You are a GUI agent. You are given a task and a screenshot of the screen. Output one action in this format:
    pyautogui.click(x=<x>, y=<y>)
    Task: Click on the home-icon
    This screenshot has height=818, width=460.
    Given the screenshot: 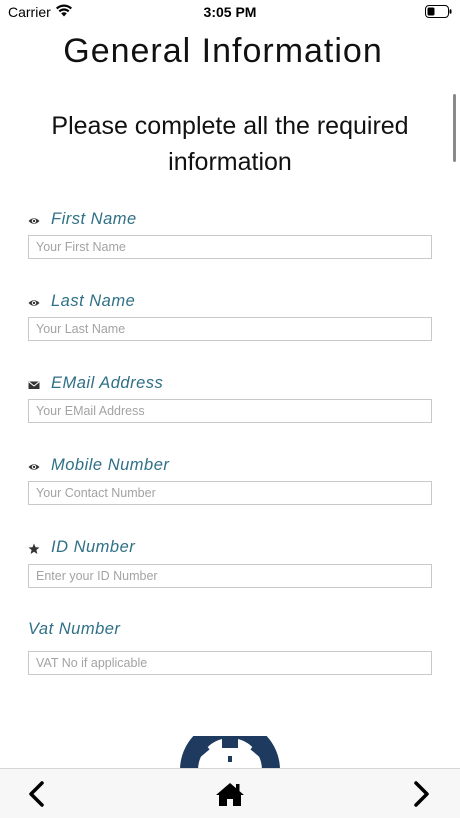 What is the action you would take?
    pyautogui.click(x=230, y=794)
    